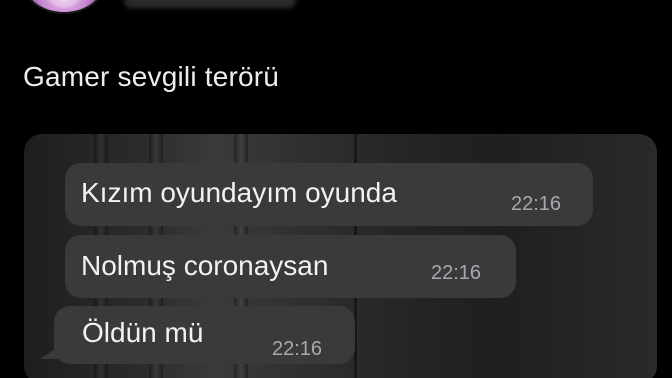 This screenshot has height=378, width=672. I want to click on chat-bubble: Öldün mü 22:16, so click(204, 335).